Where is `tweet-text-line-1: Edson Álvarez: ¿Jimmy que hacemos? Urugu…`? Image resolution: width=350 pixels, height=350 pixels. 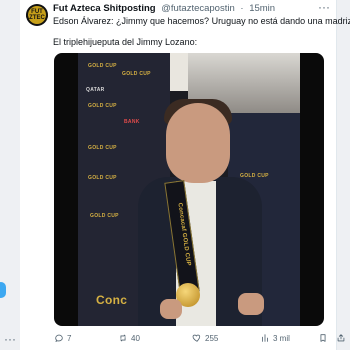 tweet-text-line-1: Edson Álvarez: ¿Jimmy que hacemos? Urugu… is located at coordinates (201, 21).